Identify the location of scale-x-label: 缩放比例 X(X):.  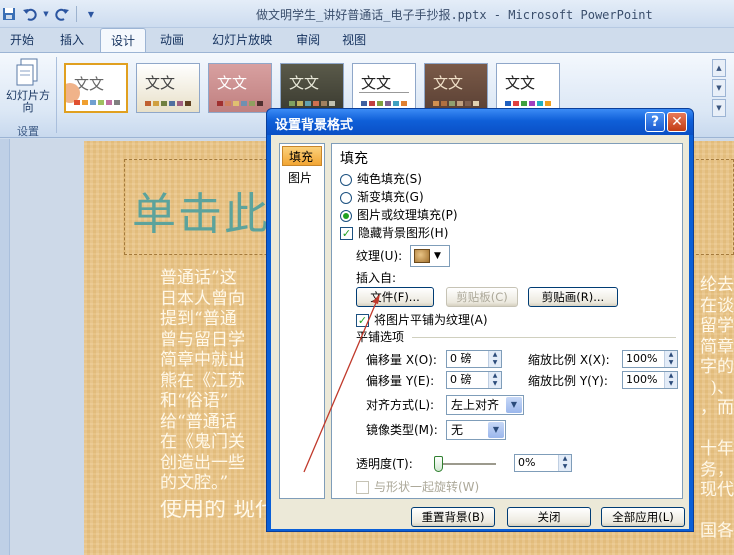
(569, 360).